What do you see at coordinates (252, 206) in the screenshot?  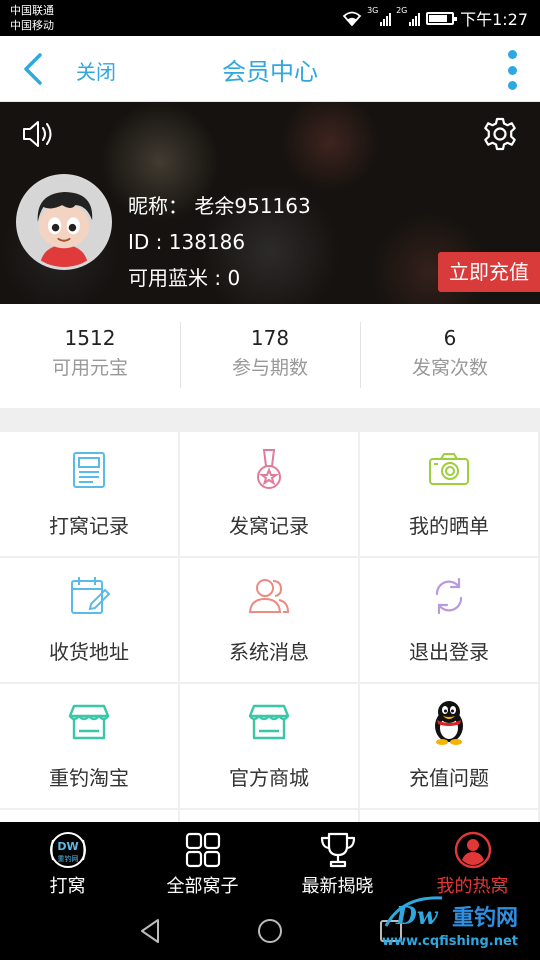 I see `nickname-value: 老余951163` at bounding box center [252, 206].